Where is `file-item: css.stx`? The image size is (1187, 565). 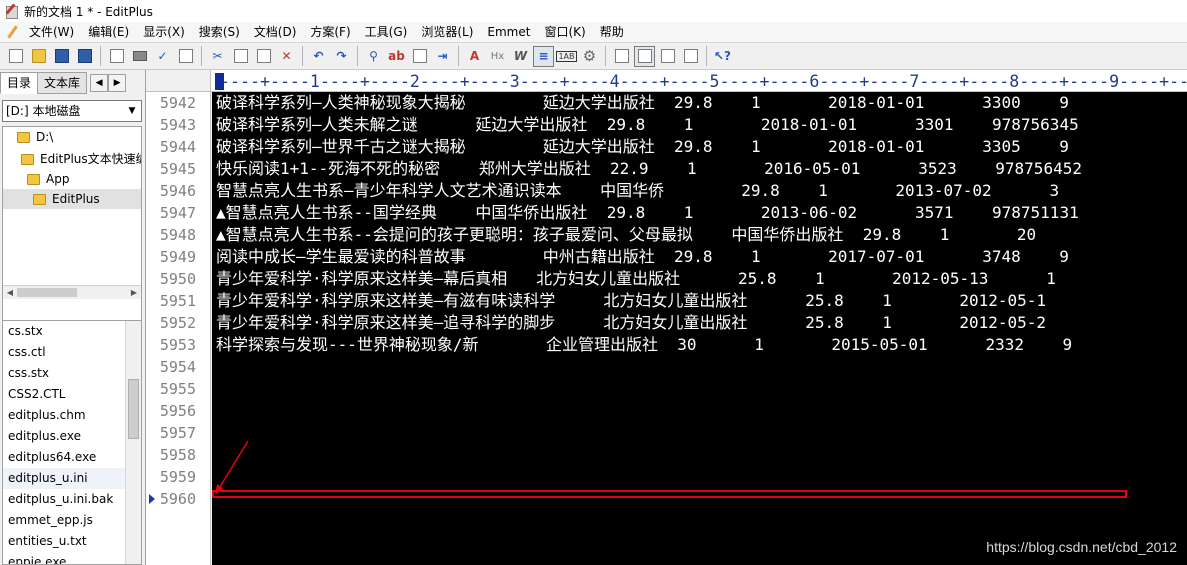
file-item: css.stx is located at coordinates (64, 373).